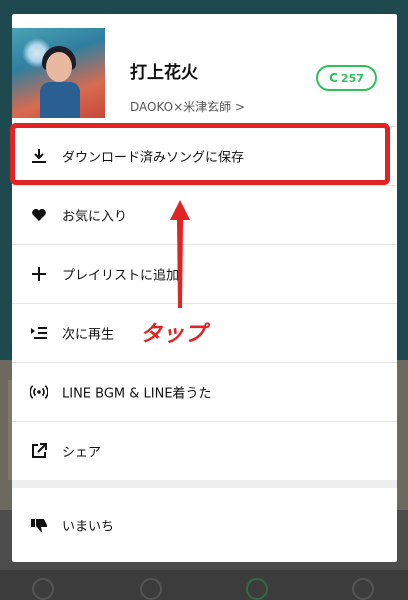 The width and height of the screenshot is (408, 600). I want to click on thumbs-down-icon, so click(39, 525).